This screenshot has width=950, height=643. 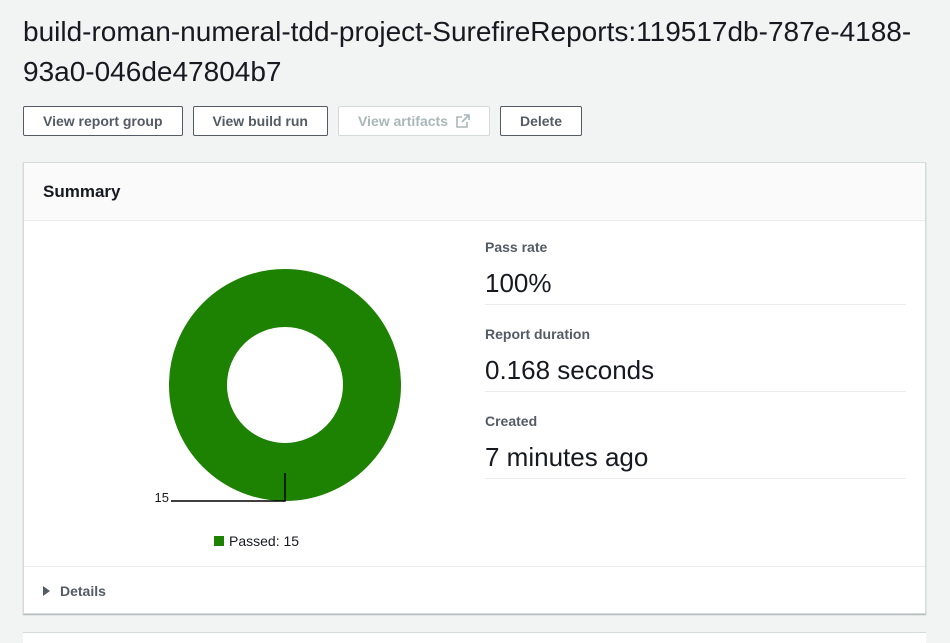 What do you see at coordinates (83, 590) in the screenshot?
I see `details-label: Details` at bounding box center [83, 590].